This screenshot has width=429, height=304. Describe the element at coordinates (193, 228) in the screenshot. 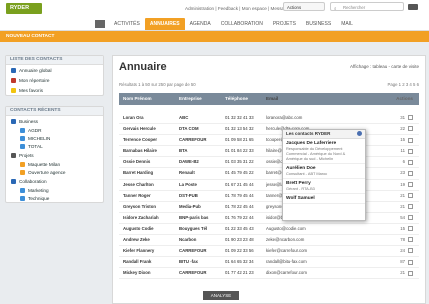

I see `contact-company: Bouygues Tél` at that location.